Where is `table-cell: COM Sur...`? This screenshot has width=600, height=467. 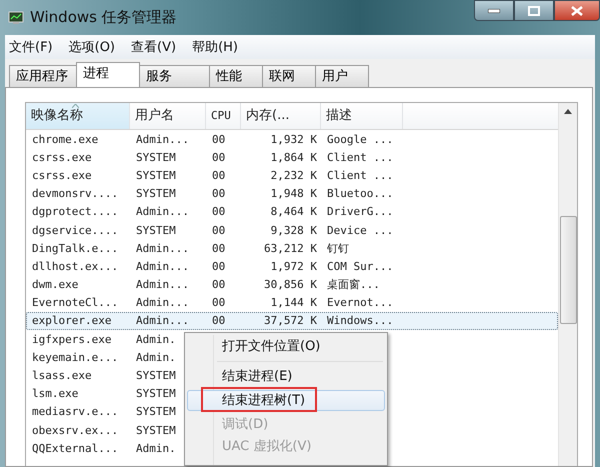
table-cell: COM Sur... is located at coordinates (360, 266).